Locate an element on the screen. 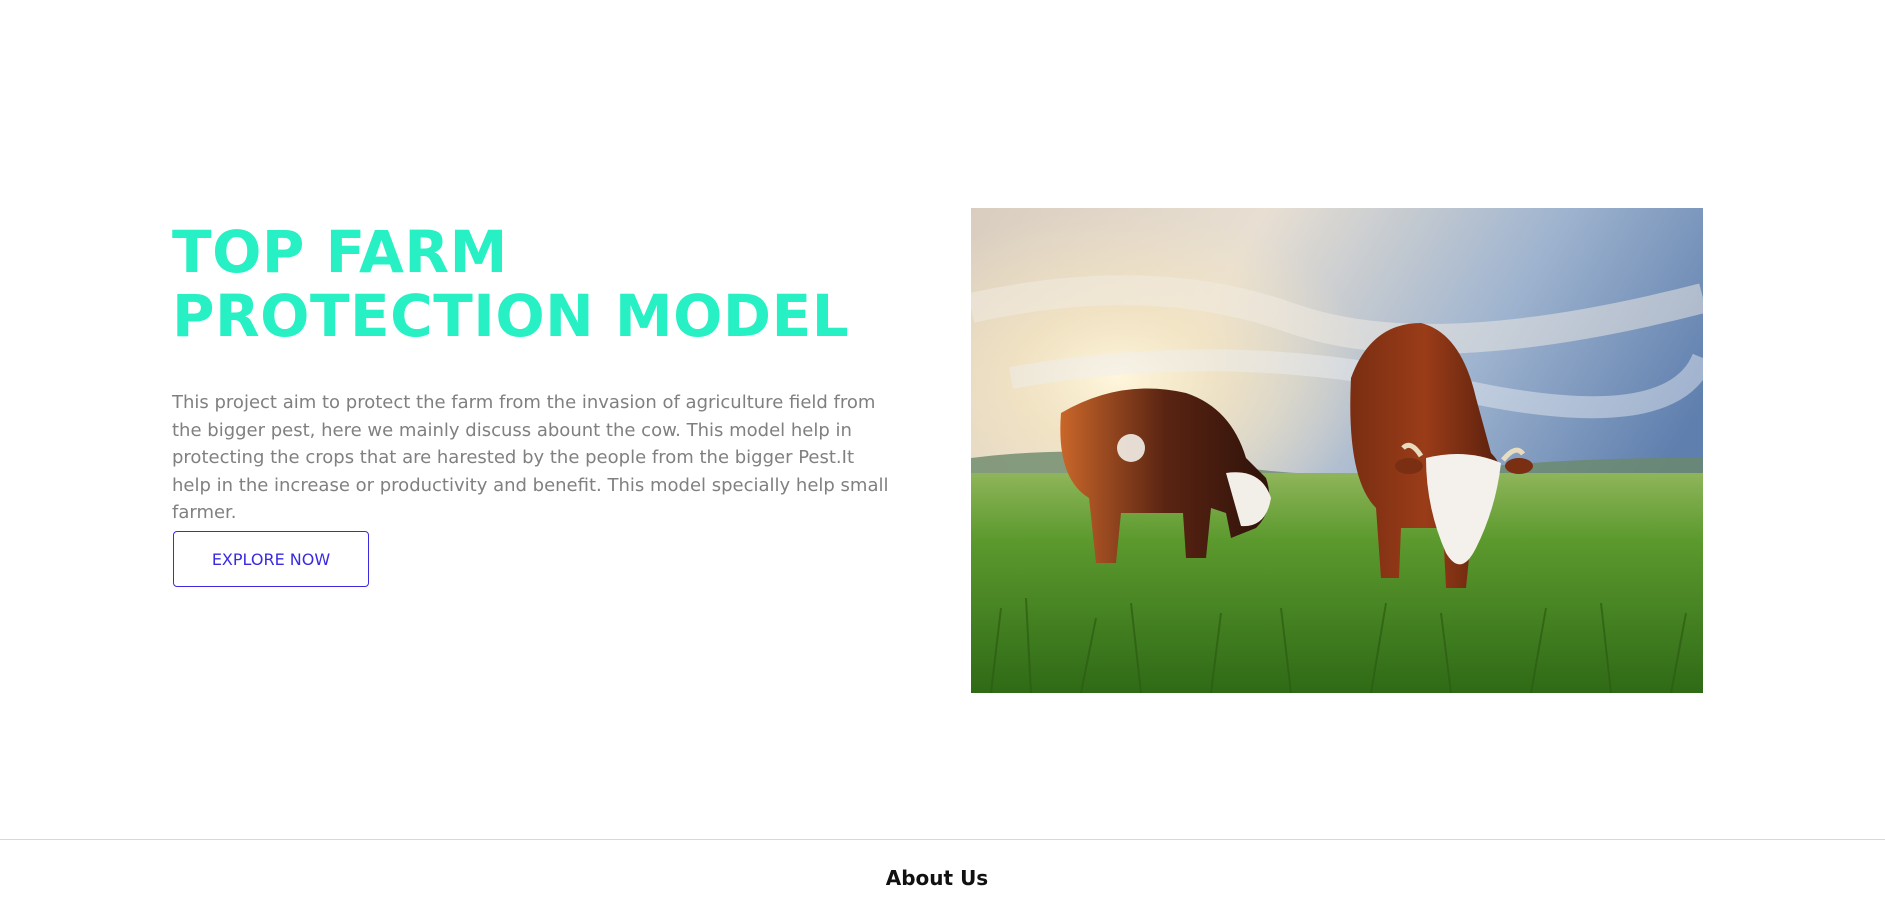  hero-title: TOP FARM PROTECTION MODEL is located at coordinates (511, 284).